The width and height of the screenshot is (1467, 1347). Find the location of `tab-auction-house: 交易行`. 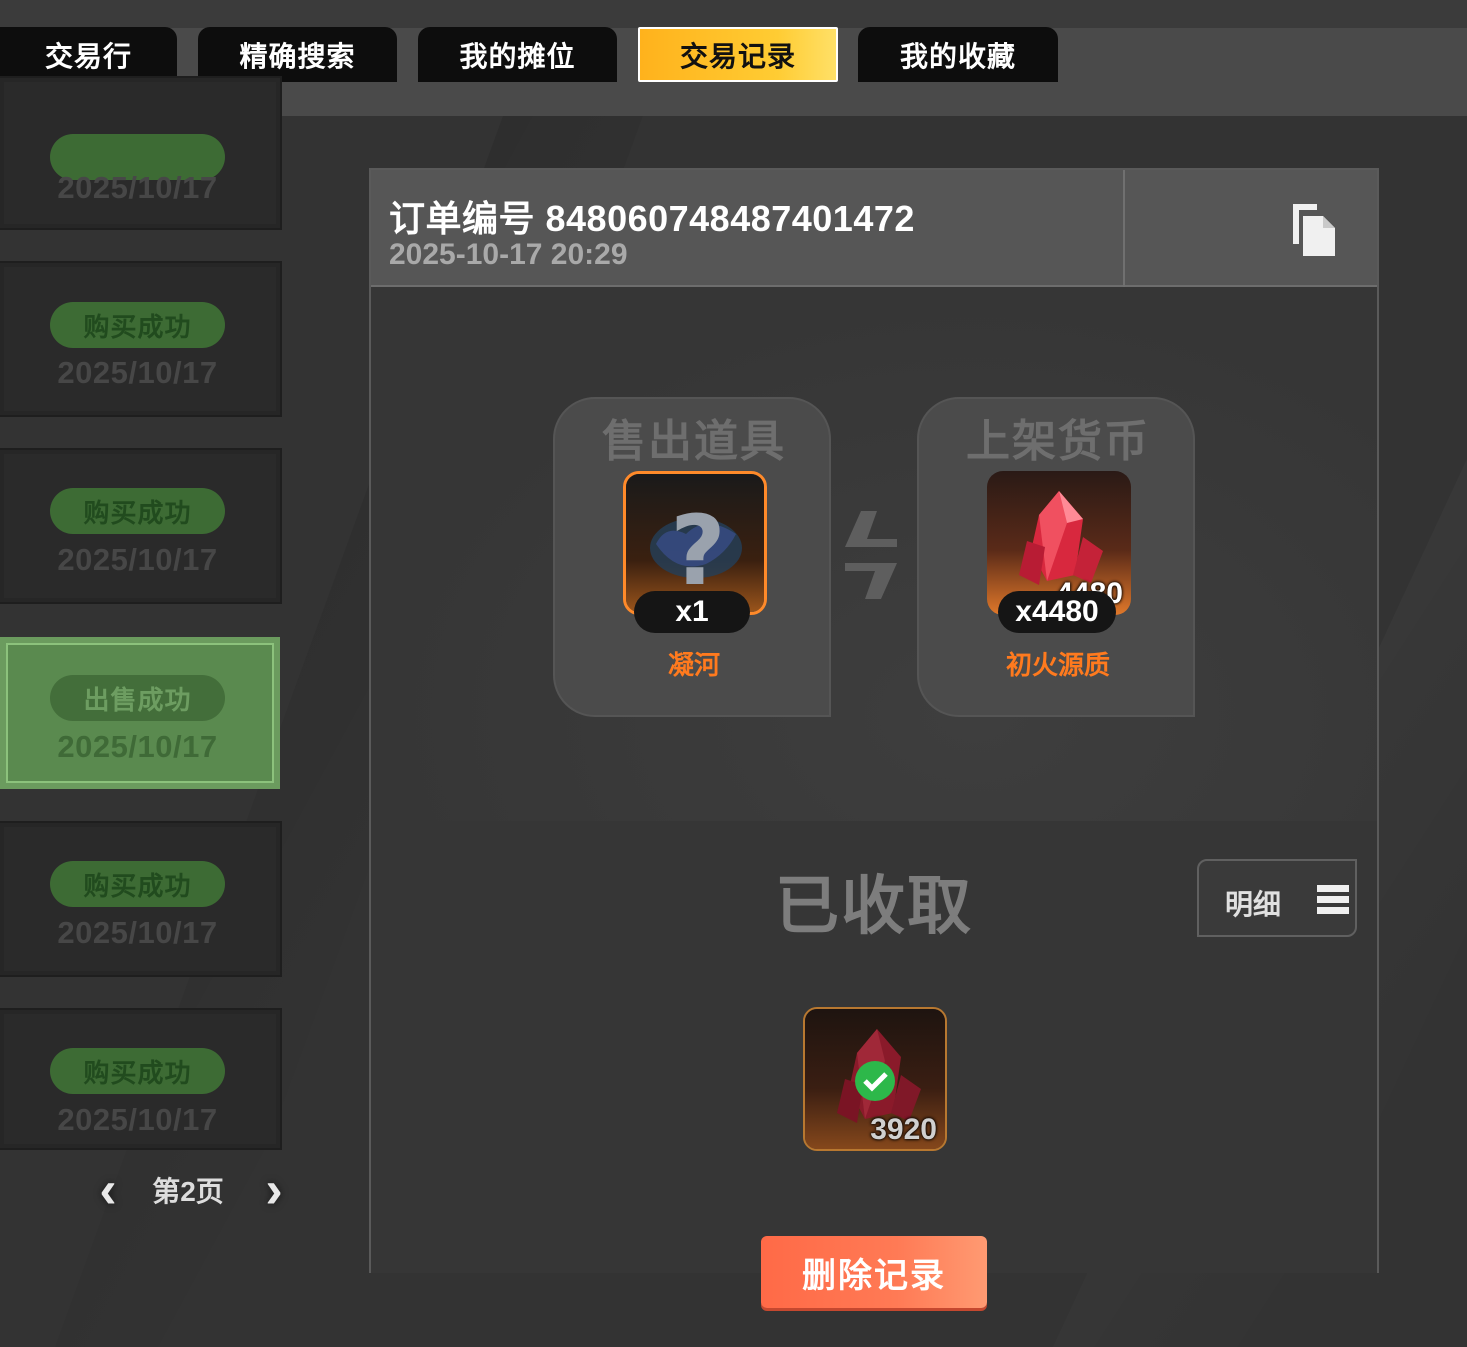

tab-auction-house: 交易行 is located at coordinates (88, 54).